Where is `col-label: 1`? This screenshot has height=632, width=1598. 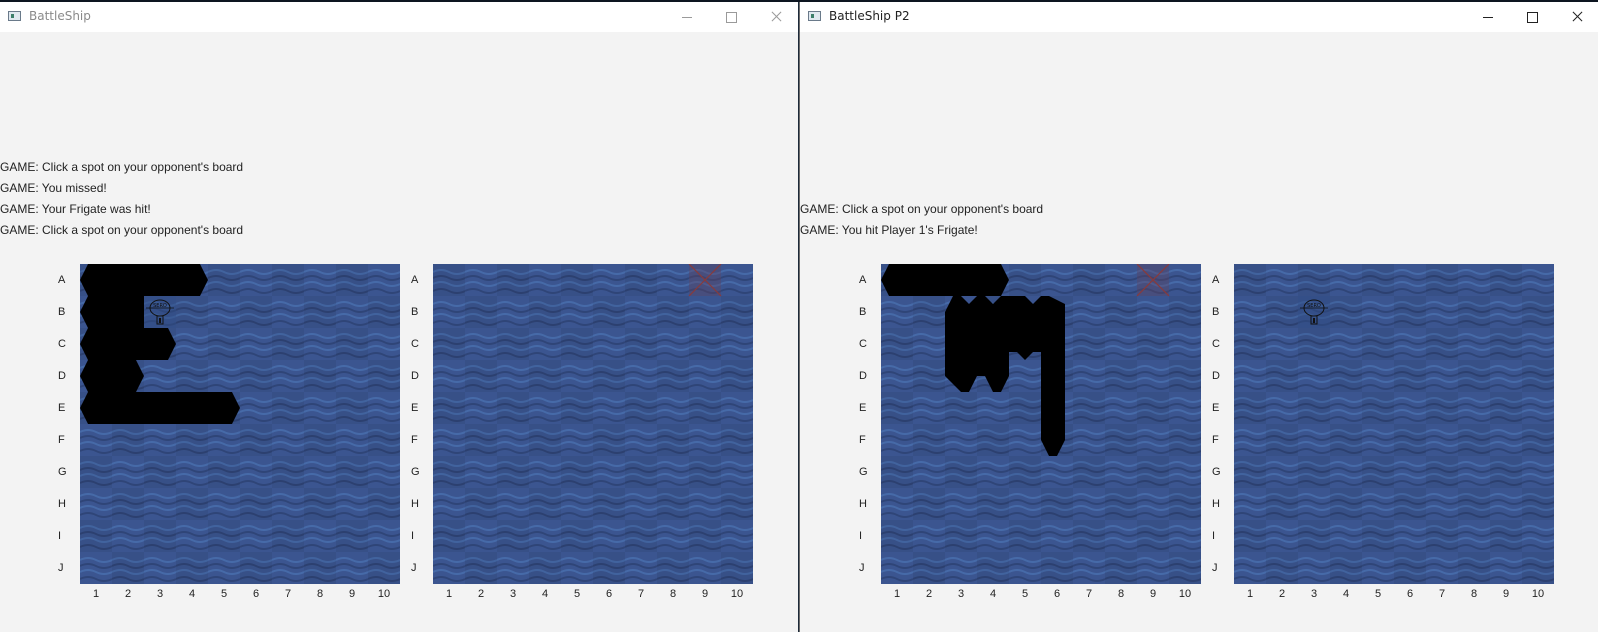
col-label: 1 is located at coordinates (1250, 594).